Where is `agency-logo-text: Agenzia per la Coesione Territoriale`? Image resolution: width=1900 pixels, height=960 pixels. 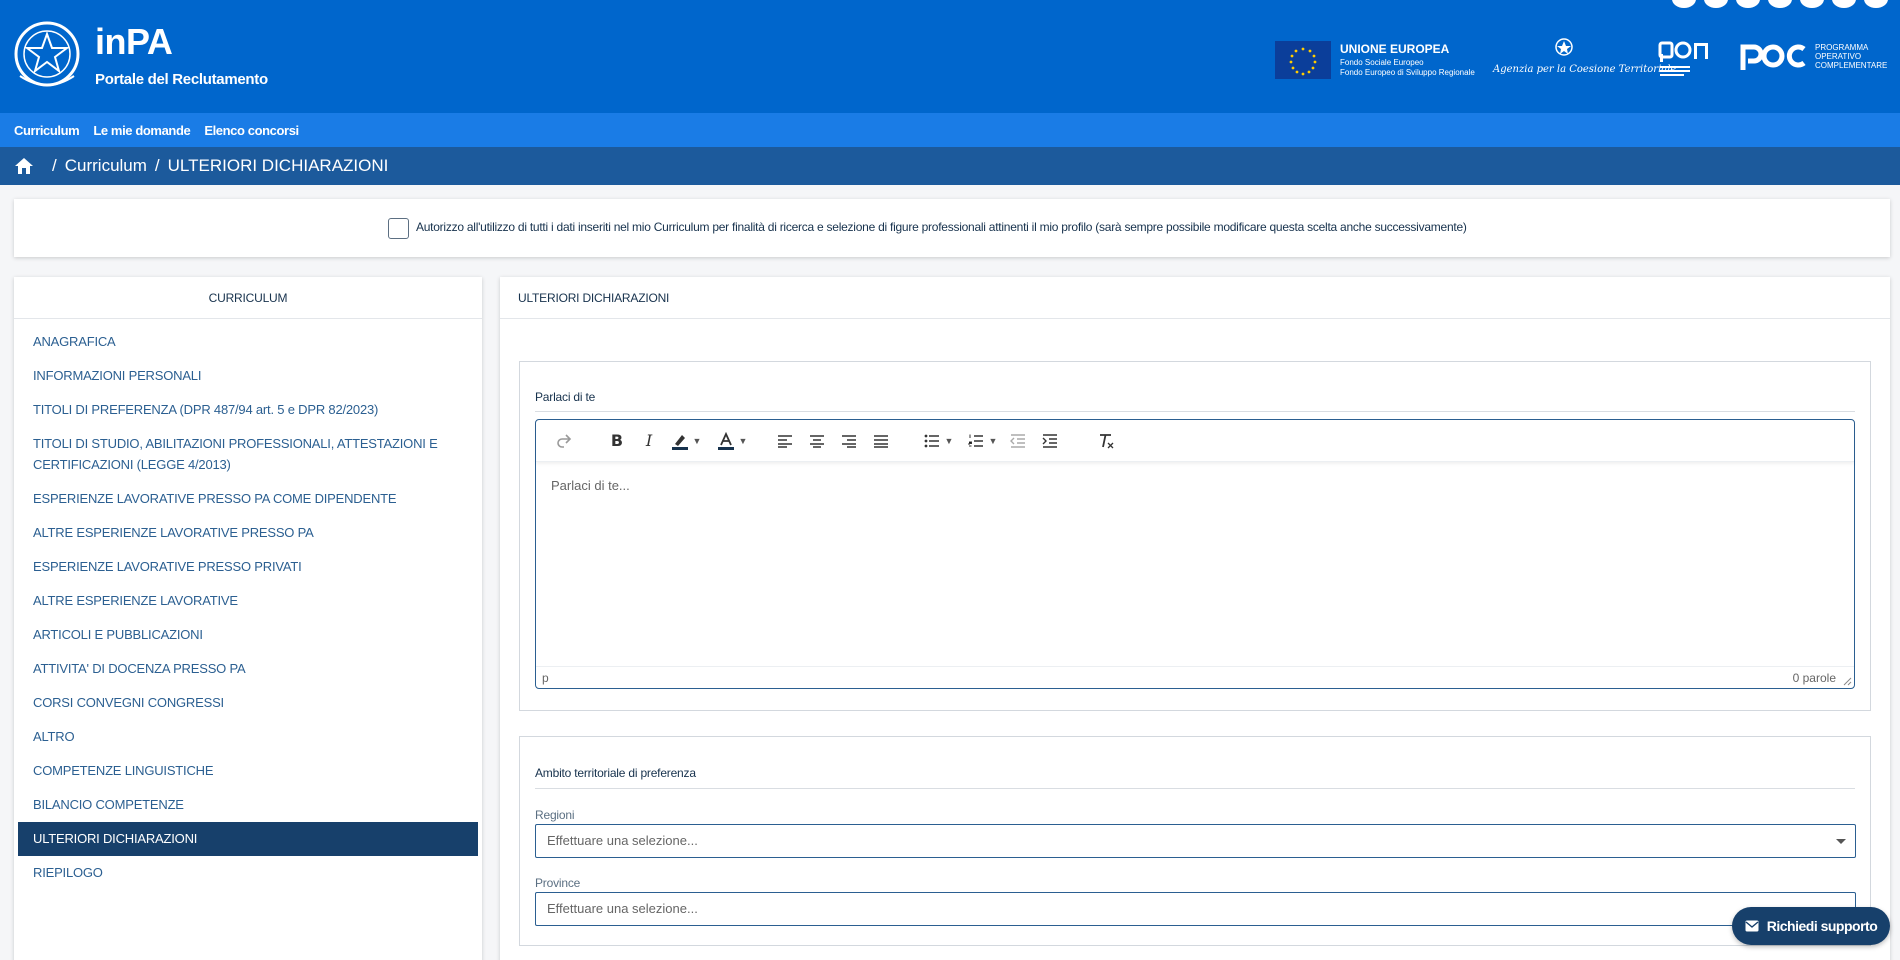
agency-logo-text: Agenzia per la Coesione Territoriale is located at coordinates (1585, 69).